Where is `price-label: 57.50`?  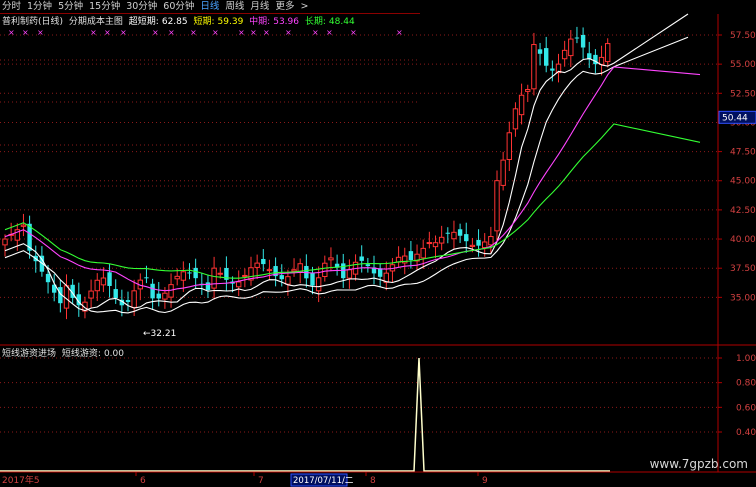 price-label: 57.50 is located at coordinates (743, 36).